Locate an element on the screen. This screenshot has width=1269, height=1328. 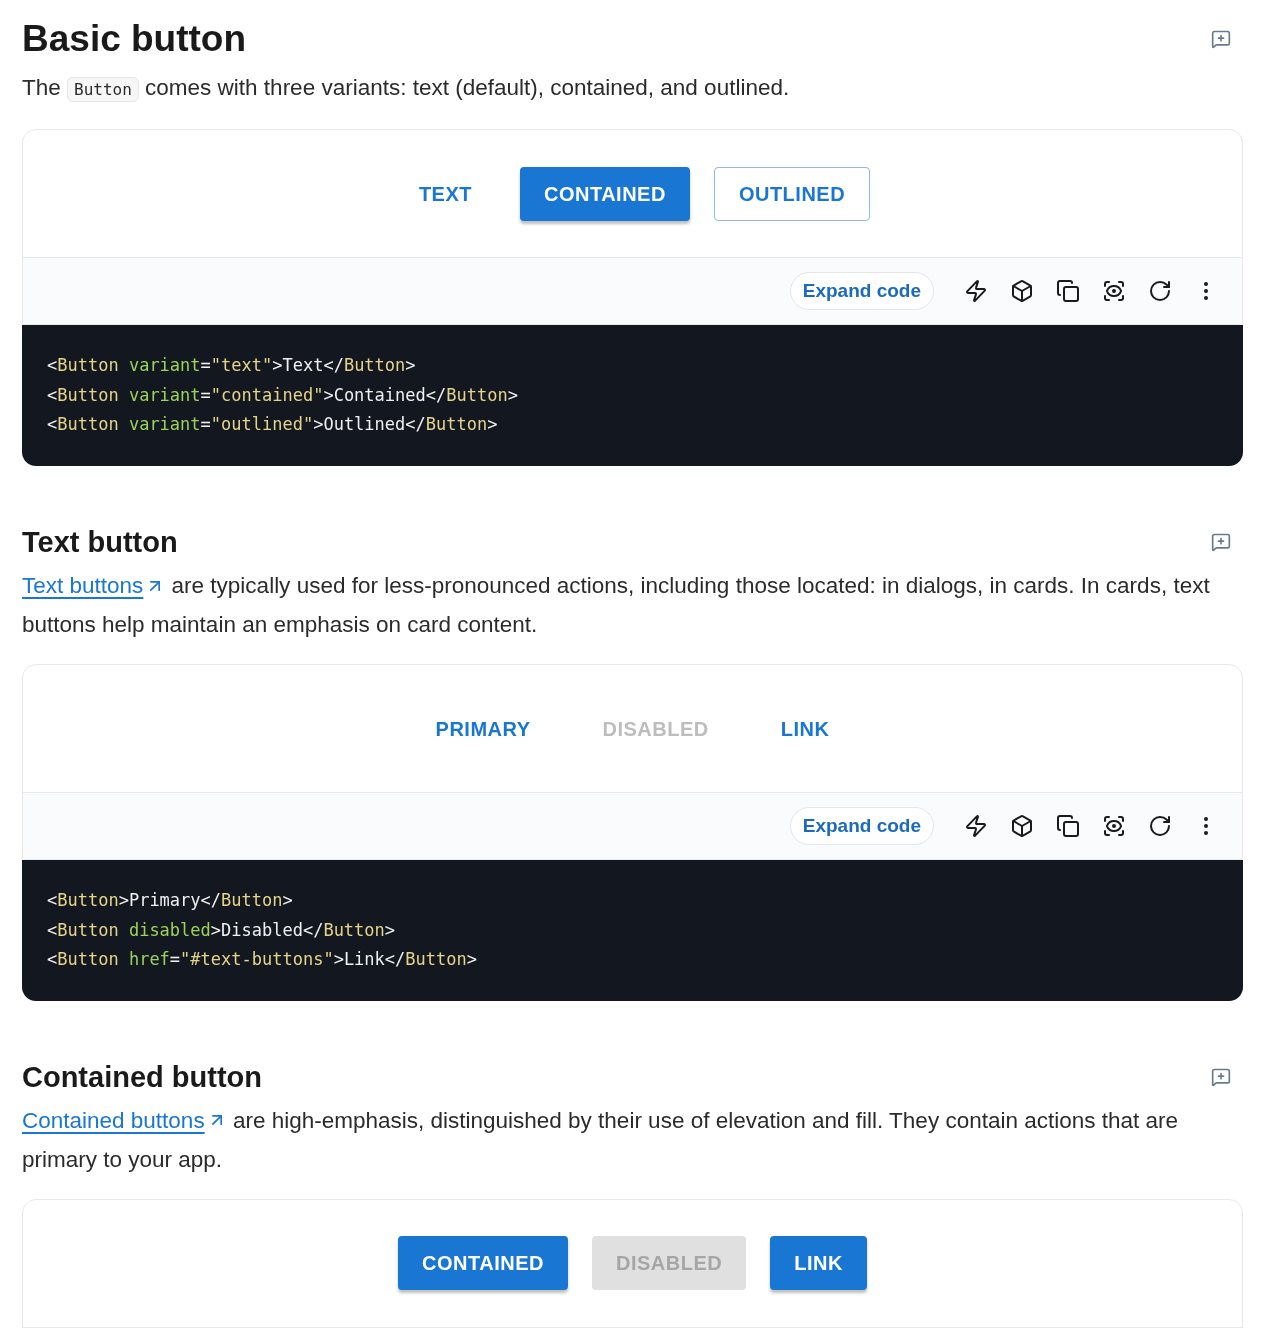
section-heading: Contained button is located at coordinates (142, 1077).